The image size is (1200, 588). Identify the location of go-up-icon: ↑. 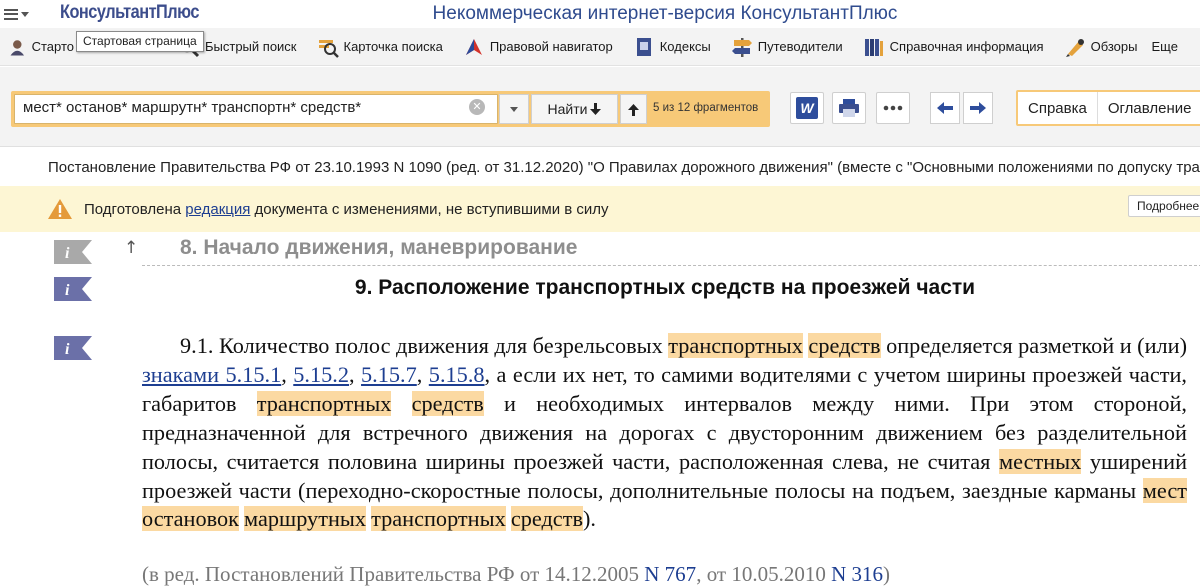
(131, 248).